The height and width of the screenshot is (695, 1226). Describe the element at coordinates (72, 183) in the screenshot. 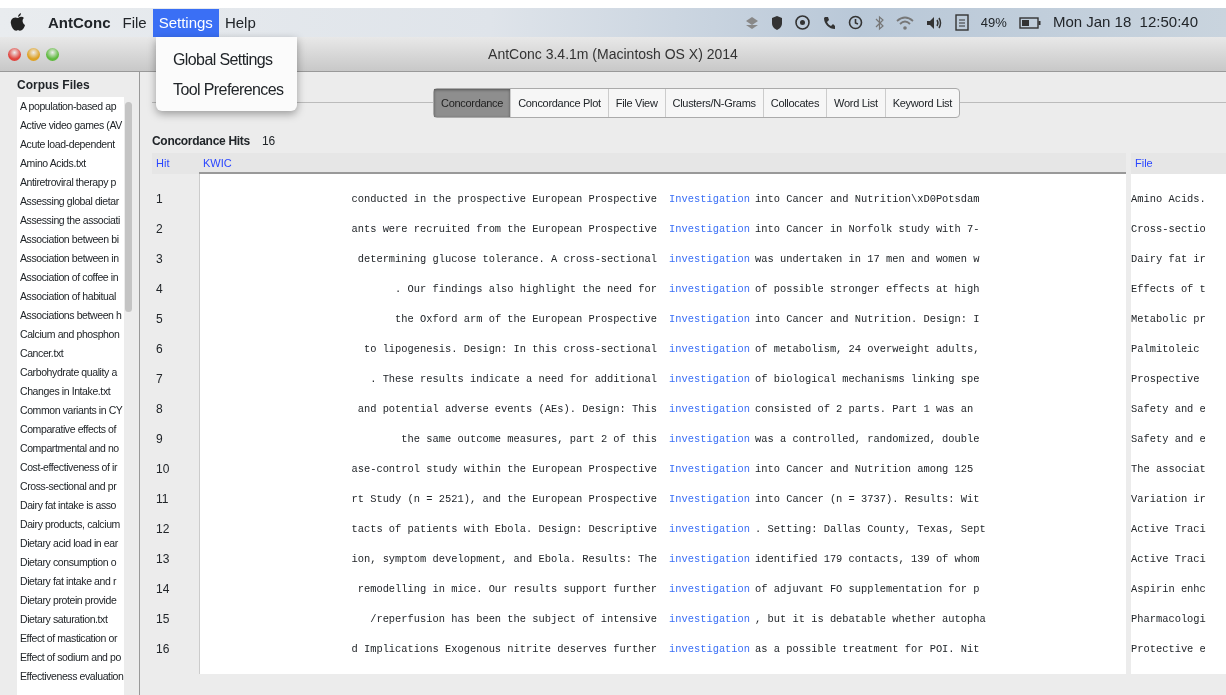

I see `file-item: Antiretroviral therapy p` at that location.